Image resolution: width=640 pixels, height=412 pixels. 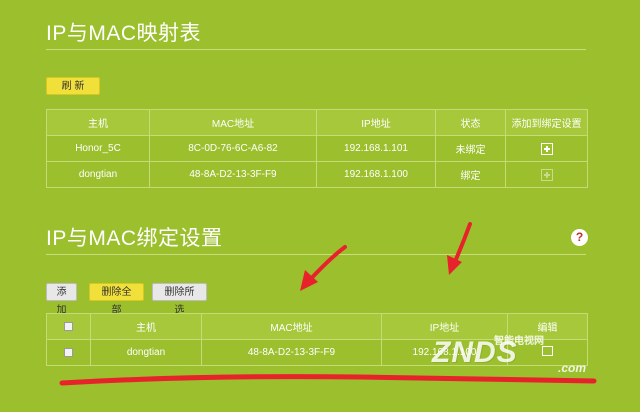 I want to click on table-header-row: 主机 MAC地址 IP地址 状态 添加到绑定设置, so click(x=317, y=122).